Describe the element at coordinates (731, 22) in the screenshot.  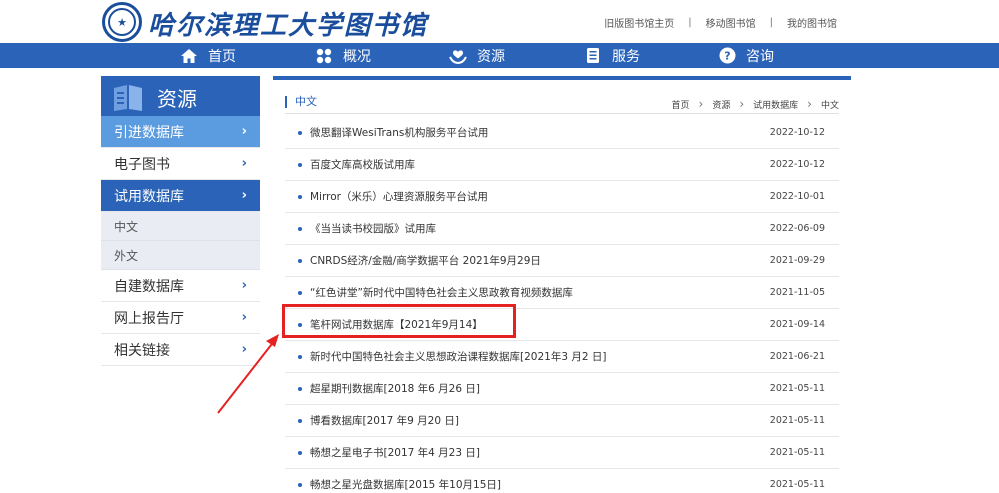
I see `mobile-library-link: 移动图书馆` at that location.